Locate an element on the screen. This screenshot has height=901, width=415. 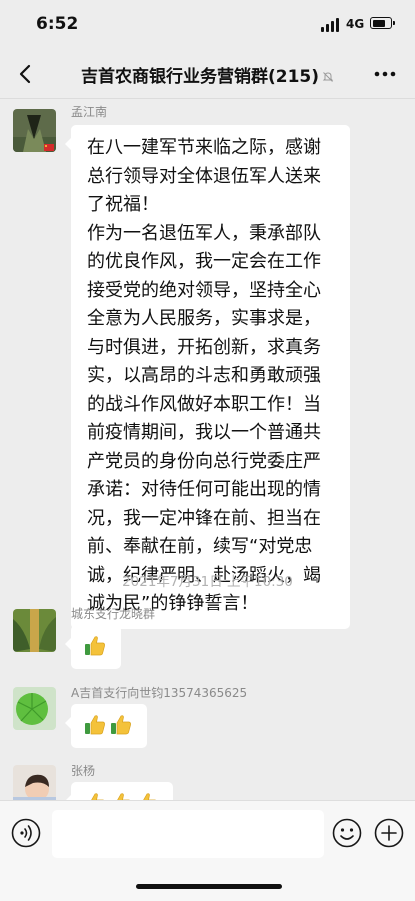
status-time: 6:52 is located at coordinates (57, 24).